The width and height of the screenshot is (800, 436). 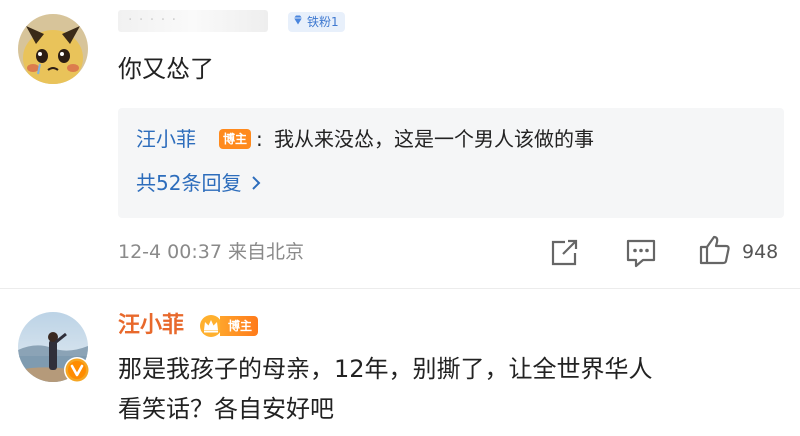 I want to click on thumbs-up-icon, so click(x=715, y=252).